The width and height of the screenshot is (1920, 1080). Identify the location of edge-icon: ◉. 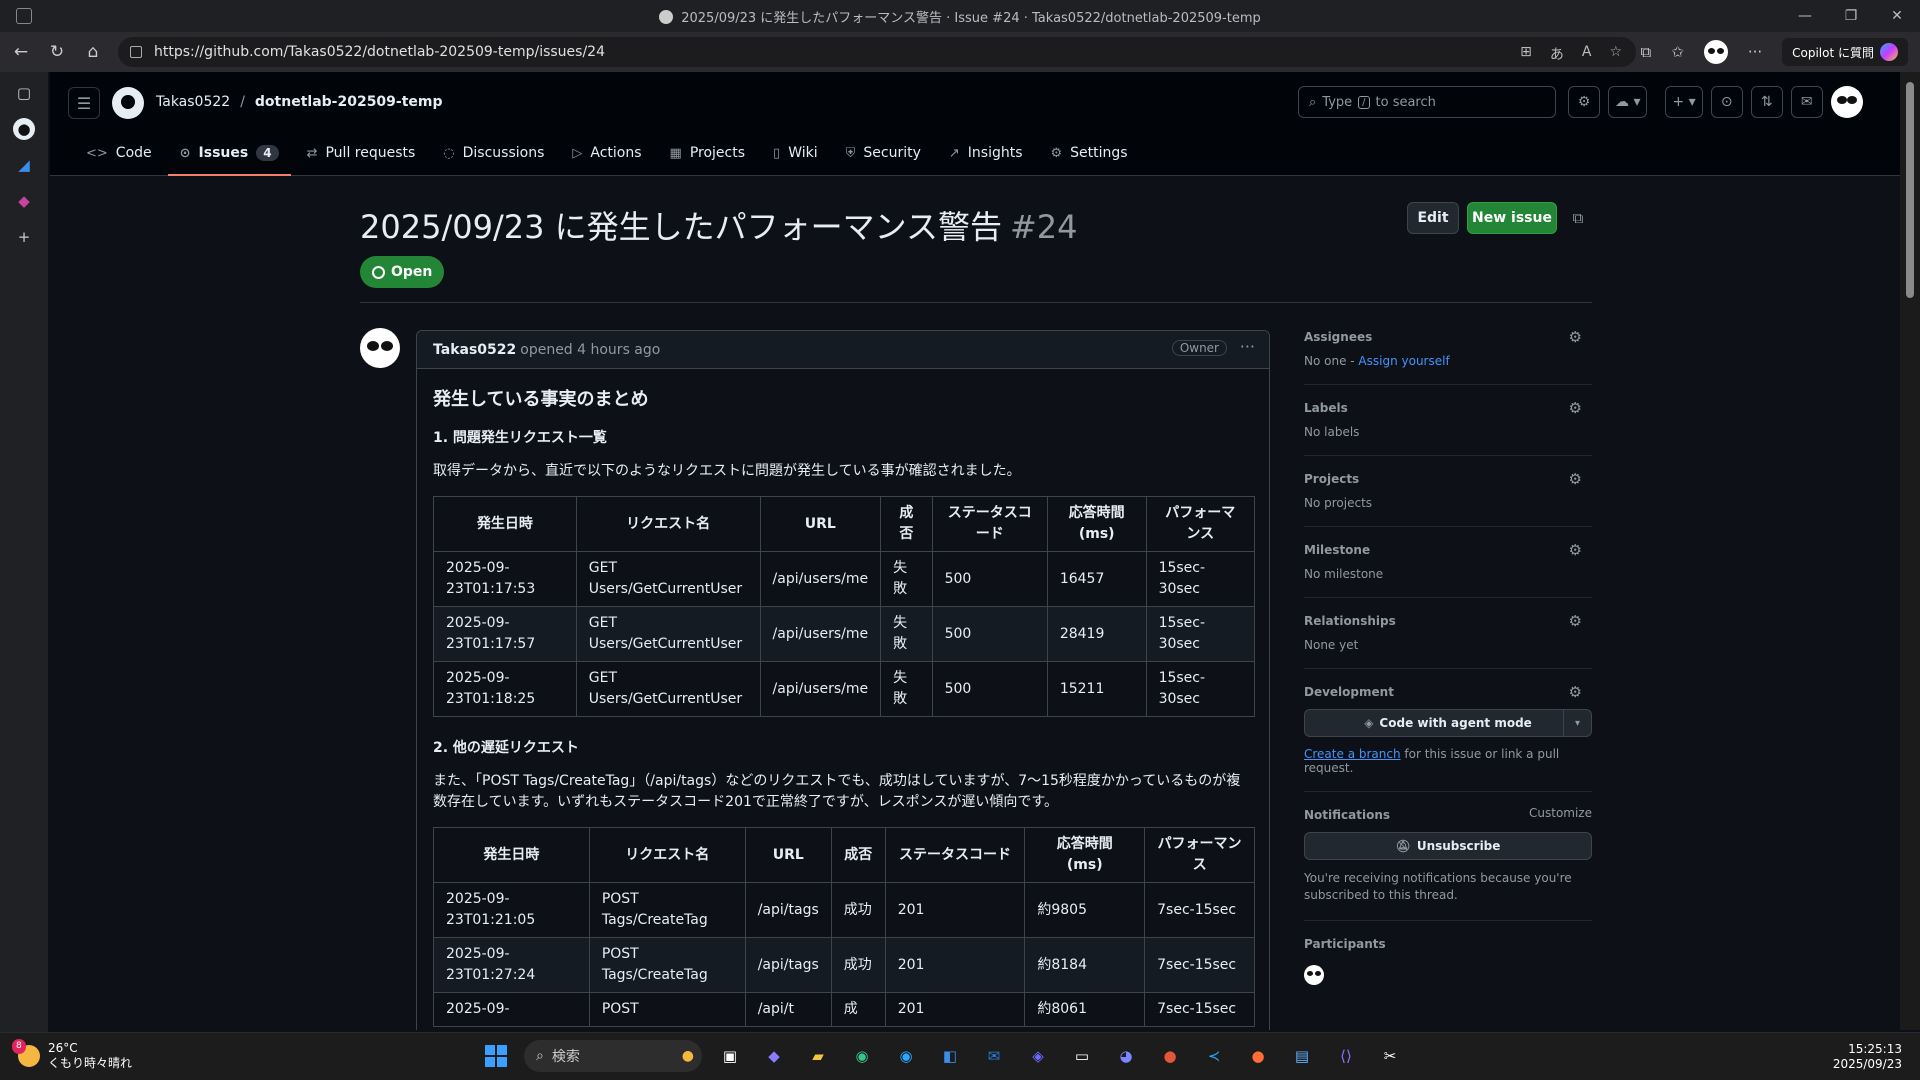
(906, 1056).